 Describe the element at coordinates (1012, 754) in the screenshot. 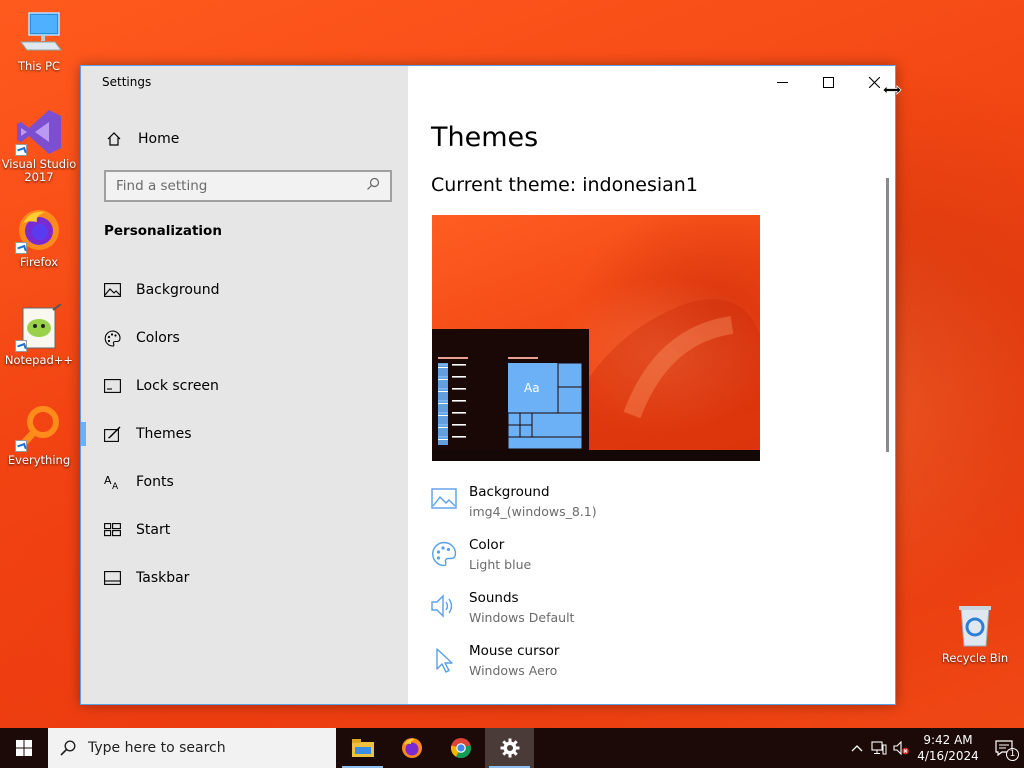

I see `notification-count-badge: 1` at that location.